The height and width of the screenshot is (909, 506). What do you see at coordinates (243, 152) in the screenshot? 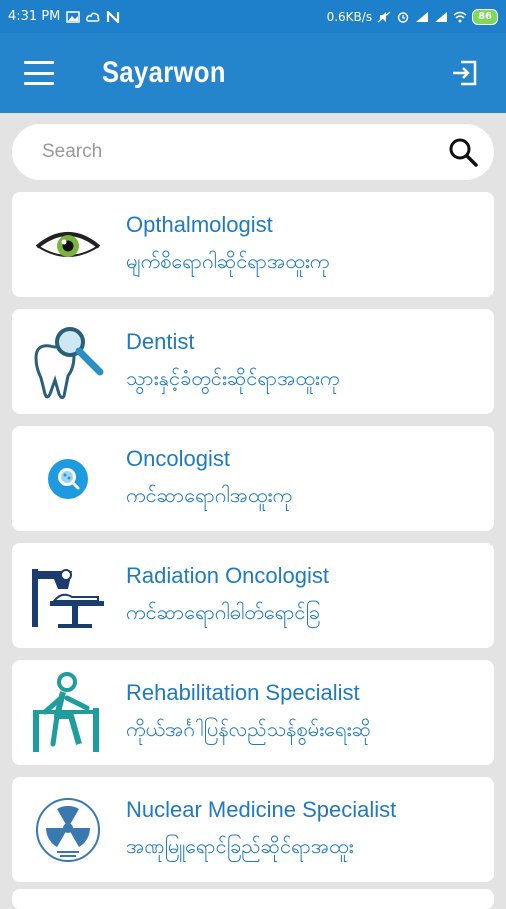
I see `search-input` at bounding box center [243, 152].